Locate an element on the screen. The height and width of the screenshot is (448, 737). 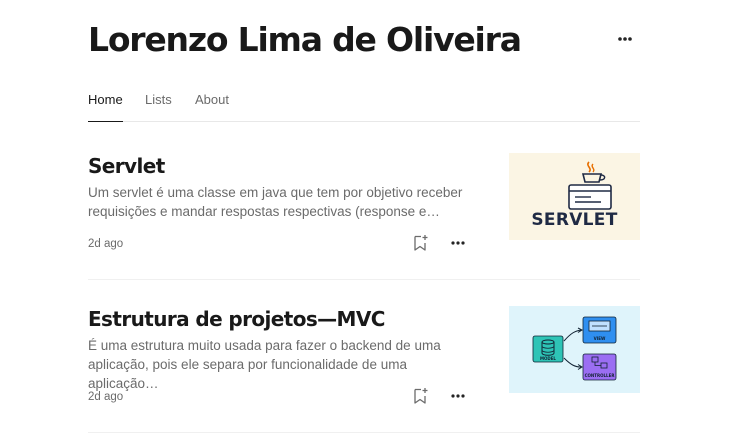
thumbnail-label: SERVLET is located at coordinates (574, 220).